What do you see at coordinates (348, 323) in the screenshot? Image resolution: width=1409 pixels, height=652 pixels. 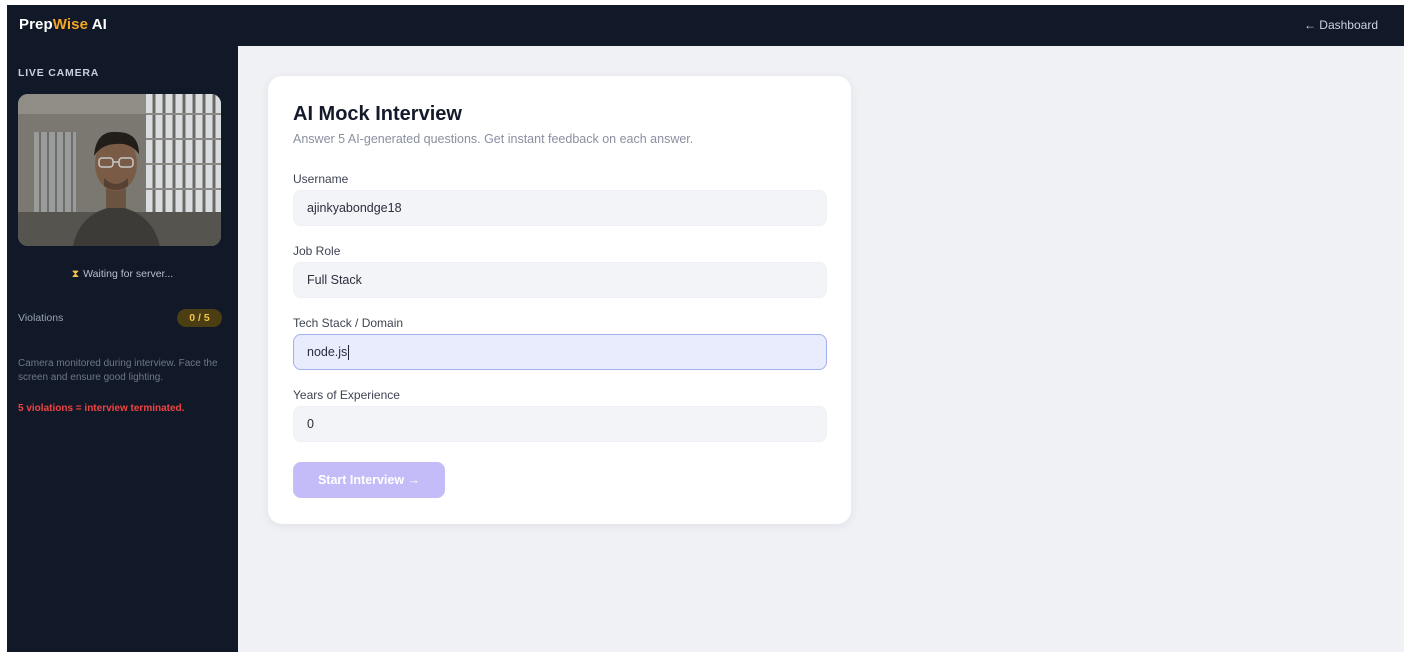 I see `tech-stack-label: Tech Stack / Domain` at bounding box center [348, 323].